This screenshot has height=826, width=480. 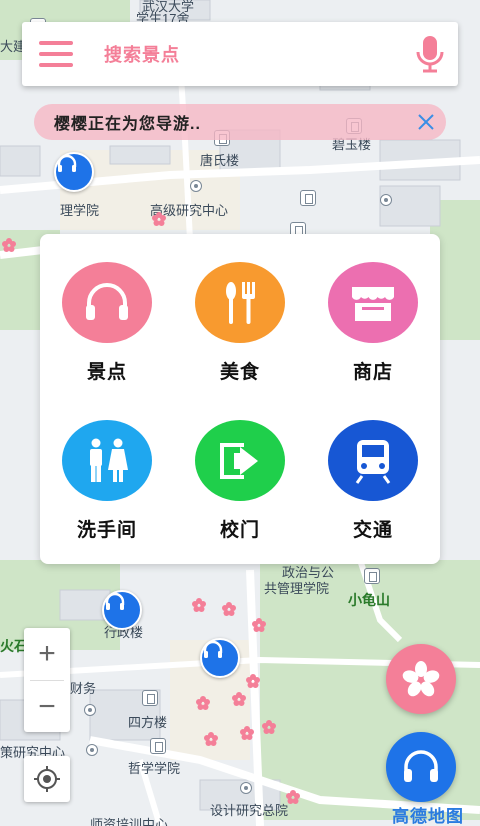 What do you see at coordinates (83, 688) in the screenshot?
I see `map-label: 财务` at bounding box center [83, 688].